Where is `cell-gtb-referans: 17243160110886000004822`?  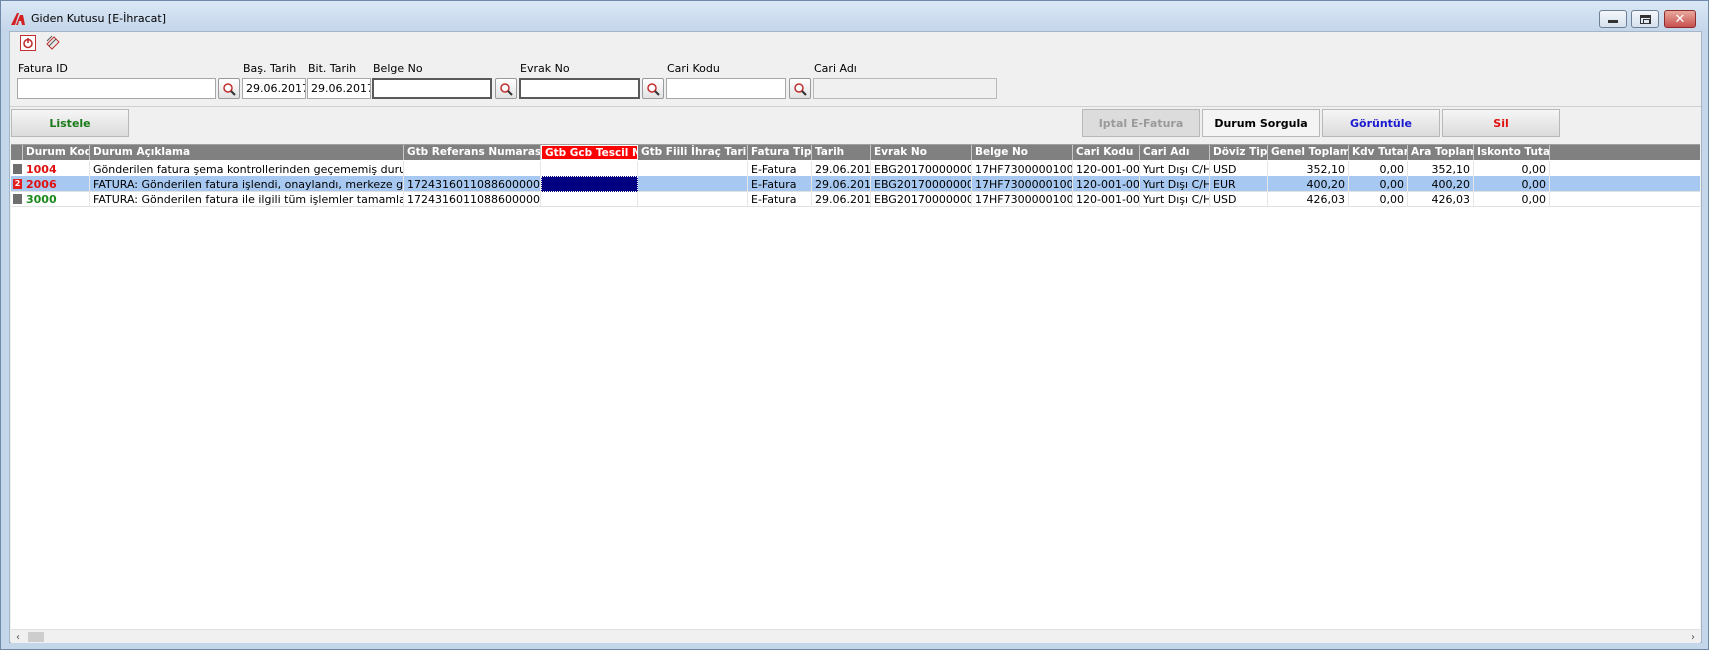
cell-gtb-referans: 17243160110886000004822 is located at coordinates (472, 199).